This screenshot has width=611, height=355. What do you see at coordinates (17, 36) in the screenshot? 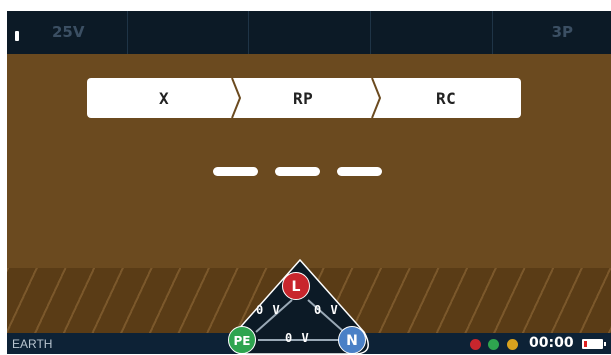
I see `probe-indicator-icon` at bounding box center [17, 36].